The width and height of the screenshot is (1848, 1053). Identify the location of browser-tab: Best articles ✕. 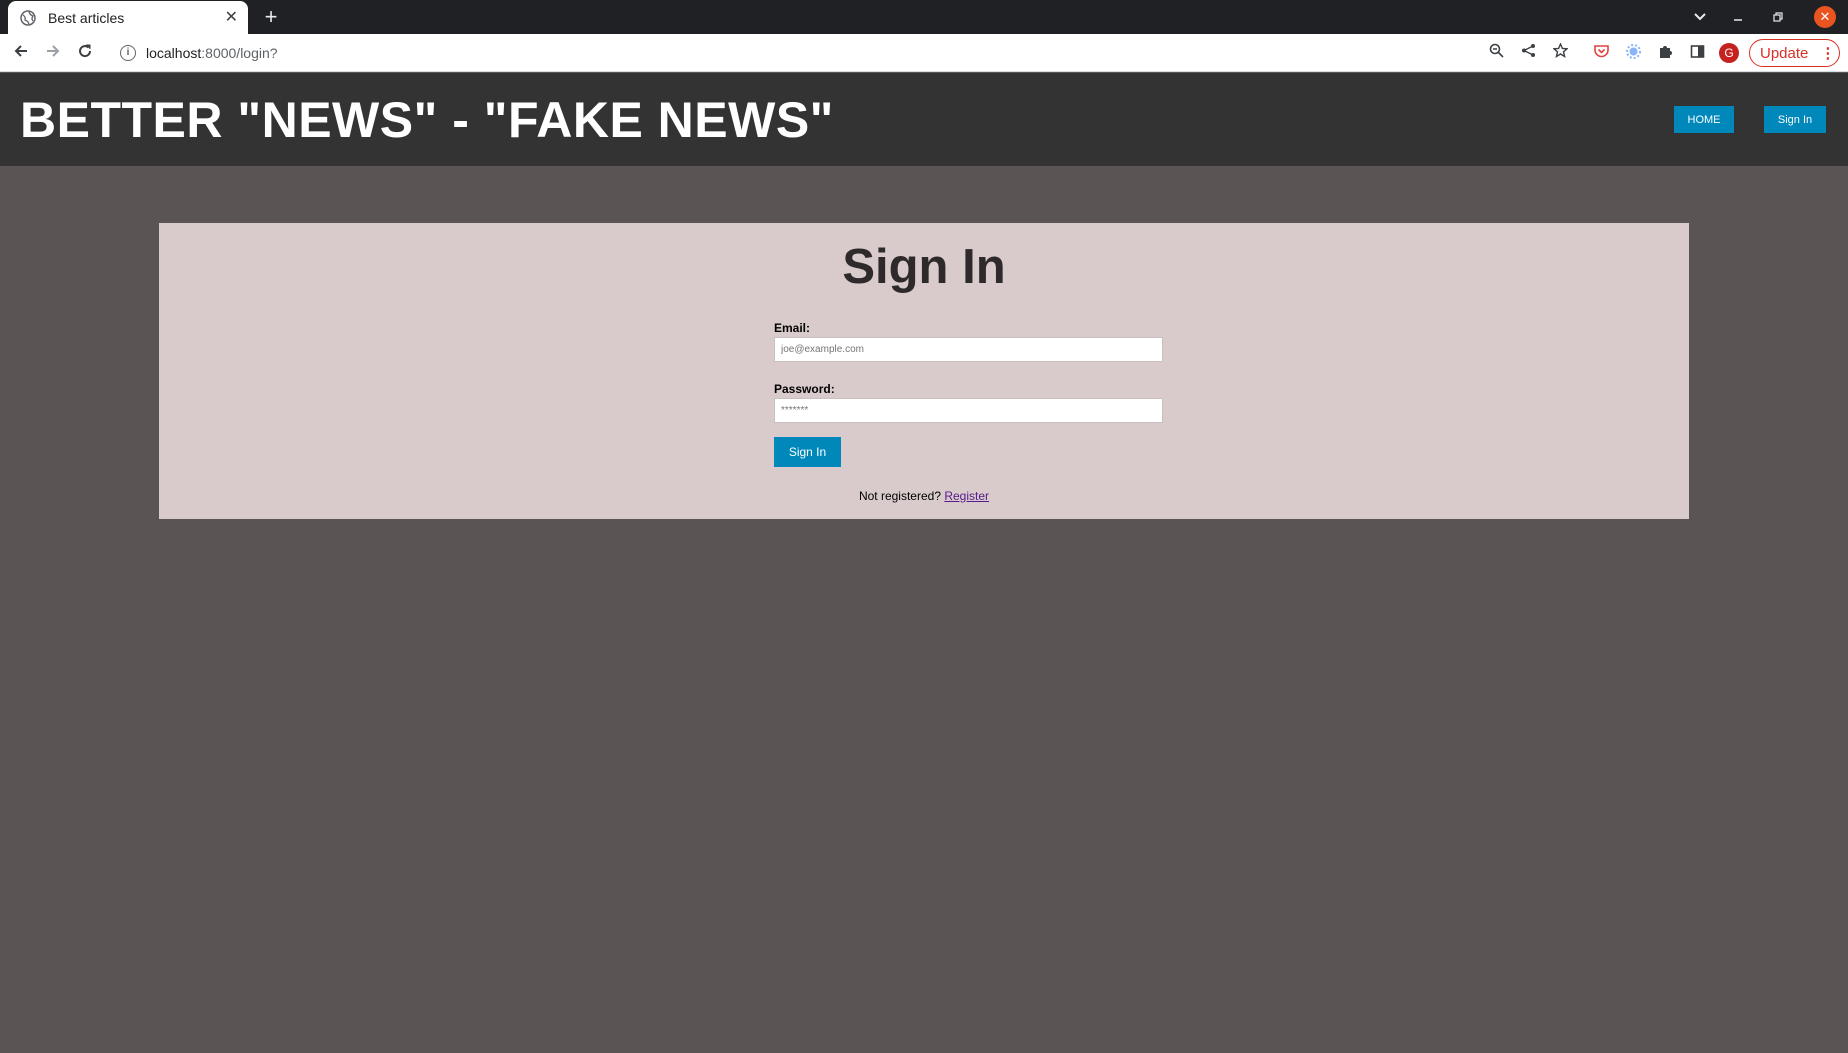
(128, 17).